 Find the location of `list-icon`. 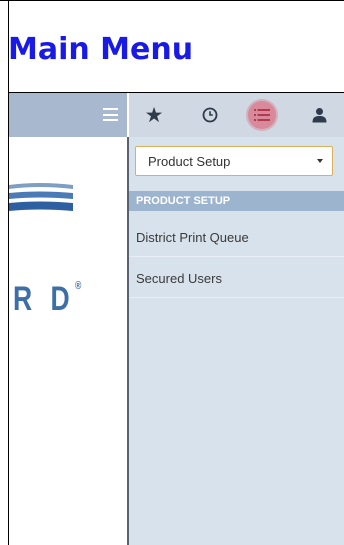

list-icon is located at coordinates (262, 115).